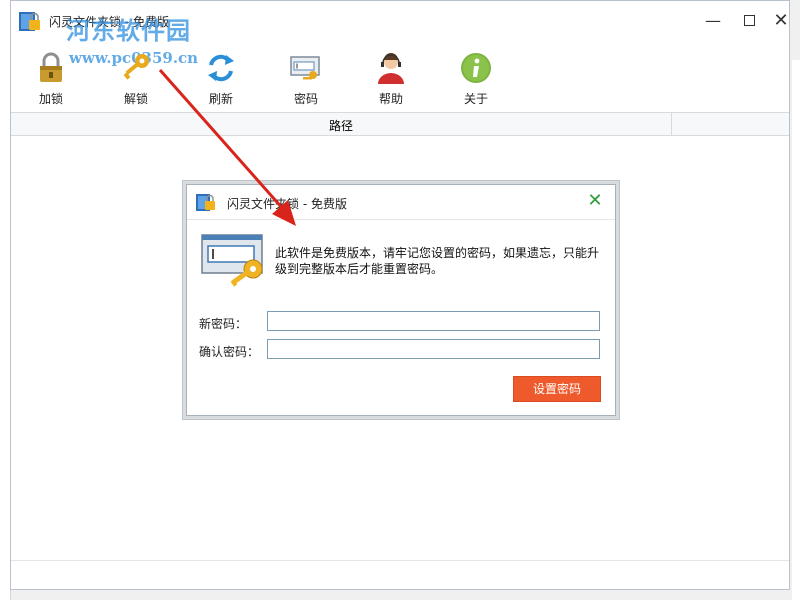 The height and width of the screenshot is (600, 800). I want to click on confirm-password-label: 确认密码：, so click(229, 352).